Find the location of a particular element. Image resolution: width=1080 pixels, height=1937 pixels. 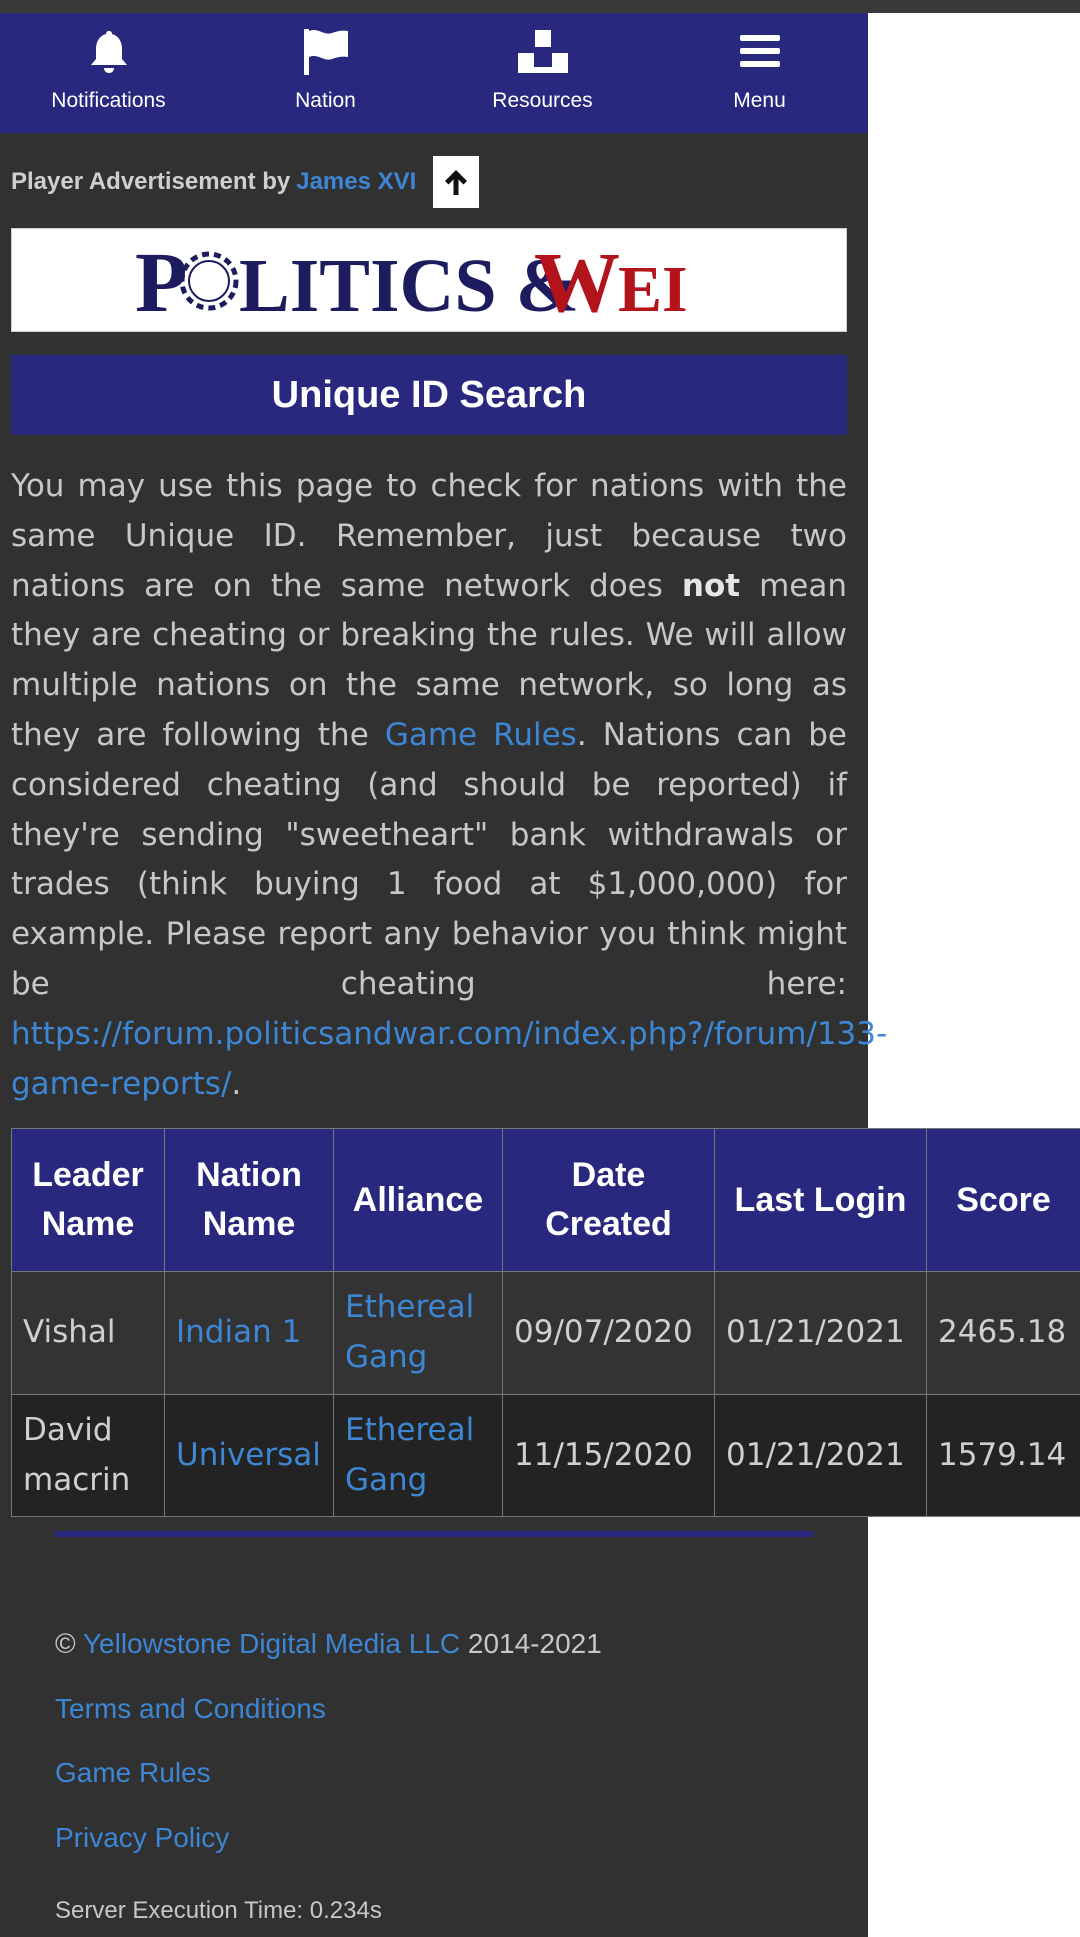

svg-text: P is located at coordinates (161, 282).